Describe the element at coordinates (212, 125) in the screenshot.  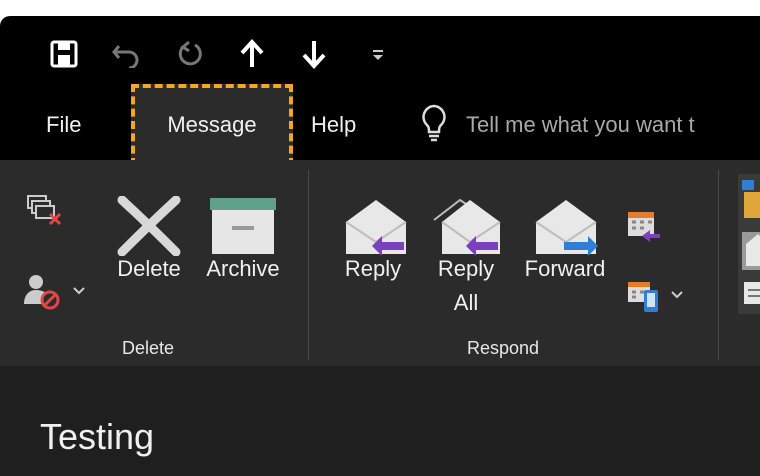
I see `tab-message: Message` at that location.